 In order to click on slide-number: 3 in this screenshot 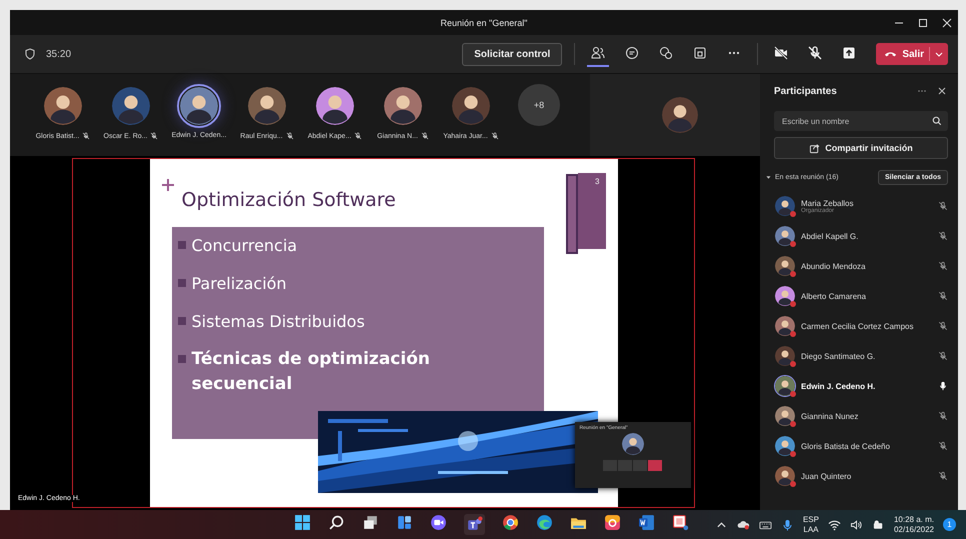, I will do `click(592, 211)`.